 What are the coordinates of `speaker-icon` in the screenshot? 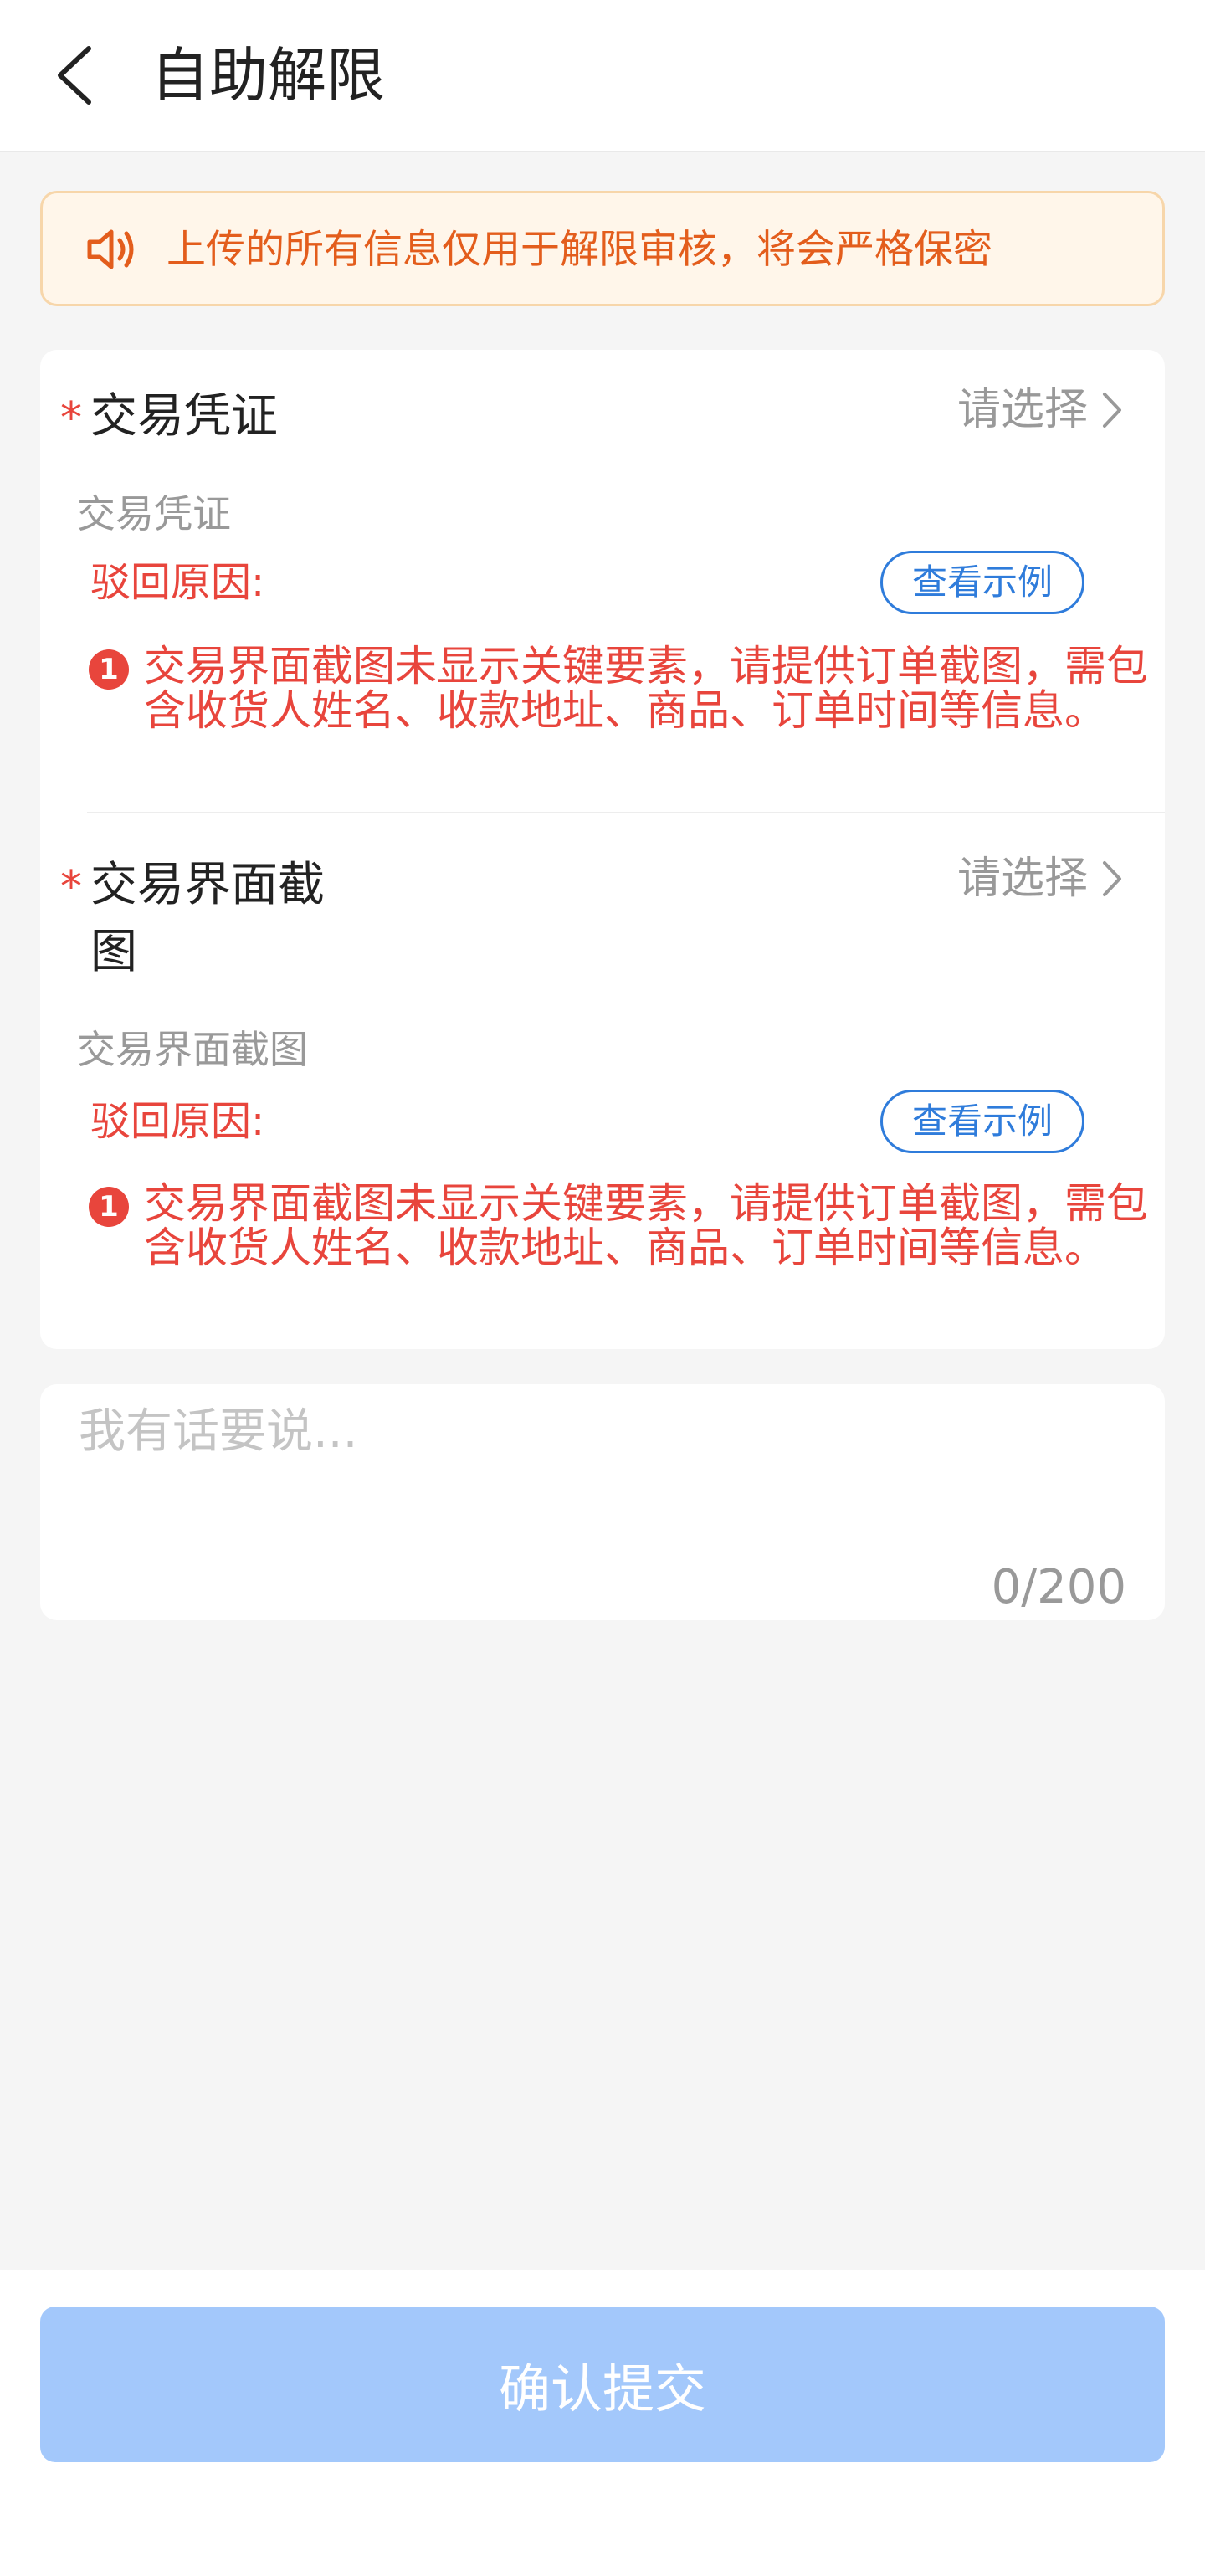 It's located at (110, 249).